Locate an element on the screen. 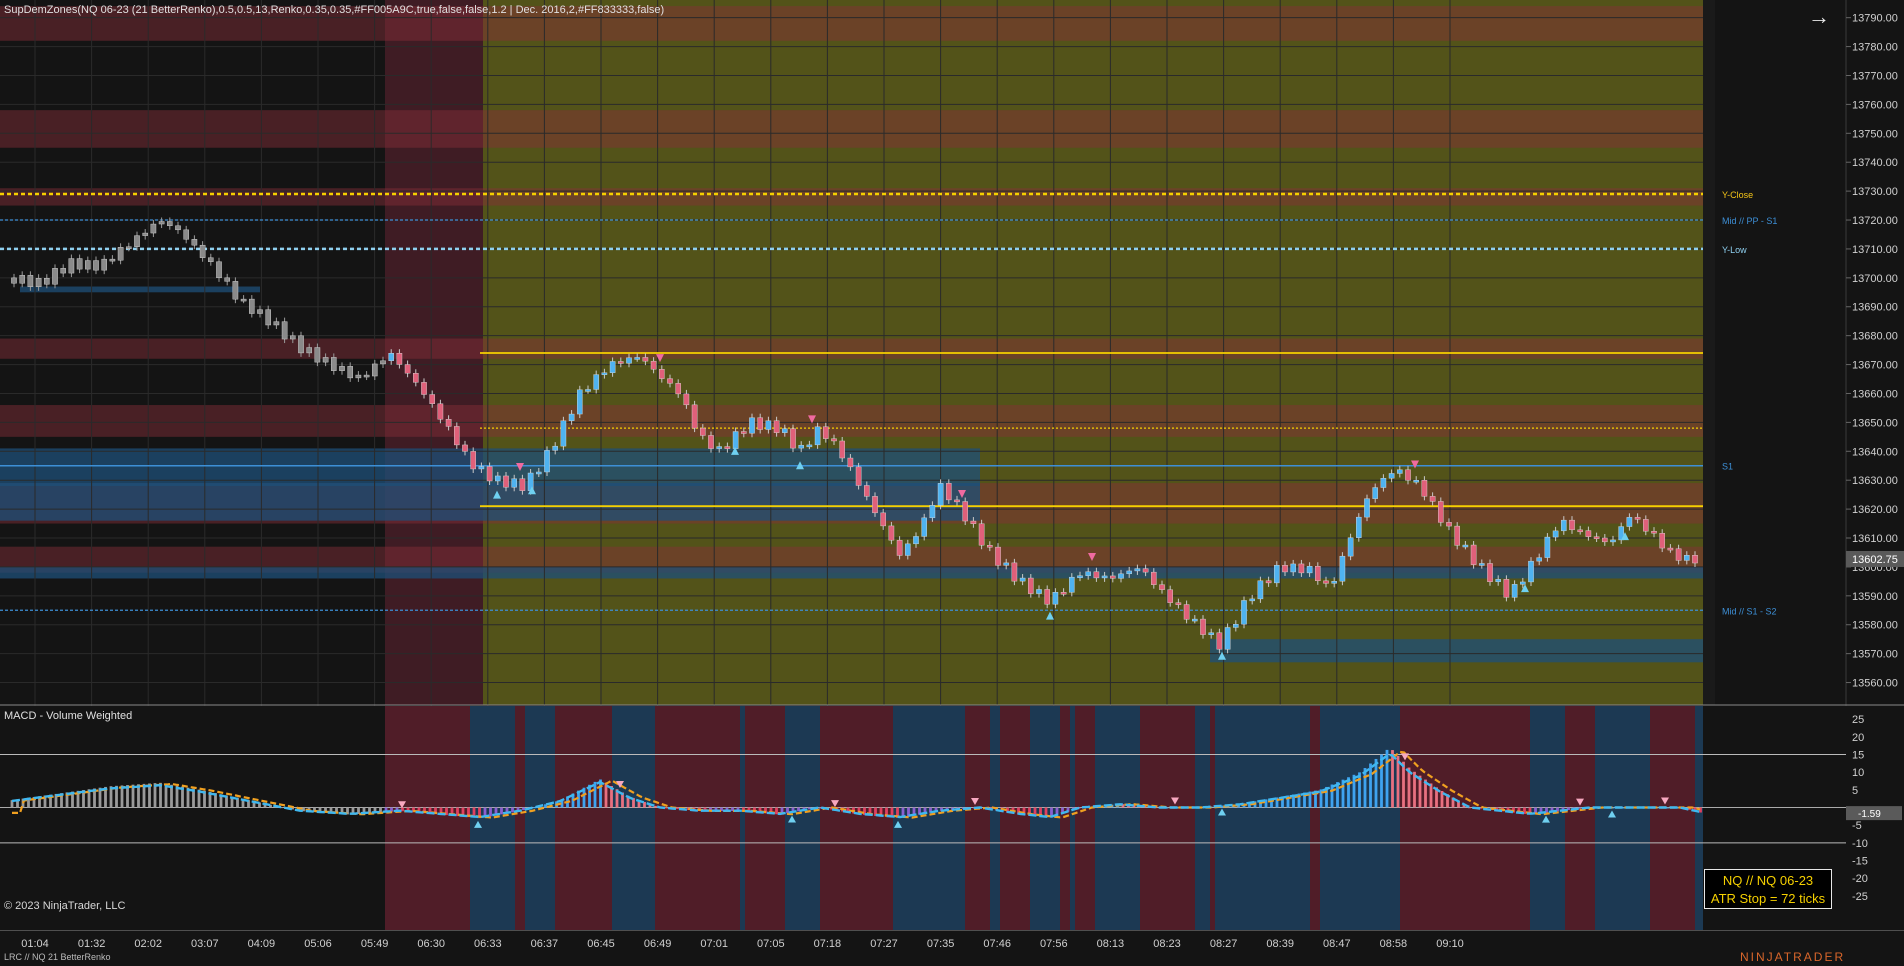 The image size is (1904, 966). price-tick-label: 13770.00 is located at coordinates (1875, 76).